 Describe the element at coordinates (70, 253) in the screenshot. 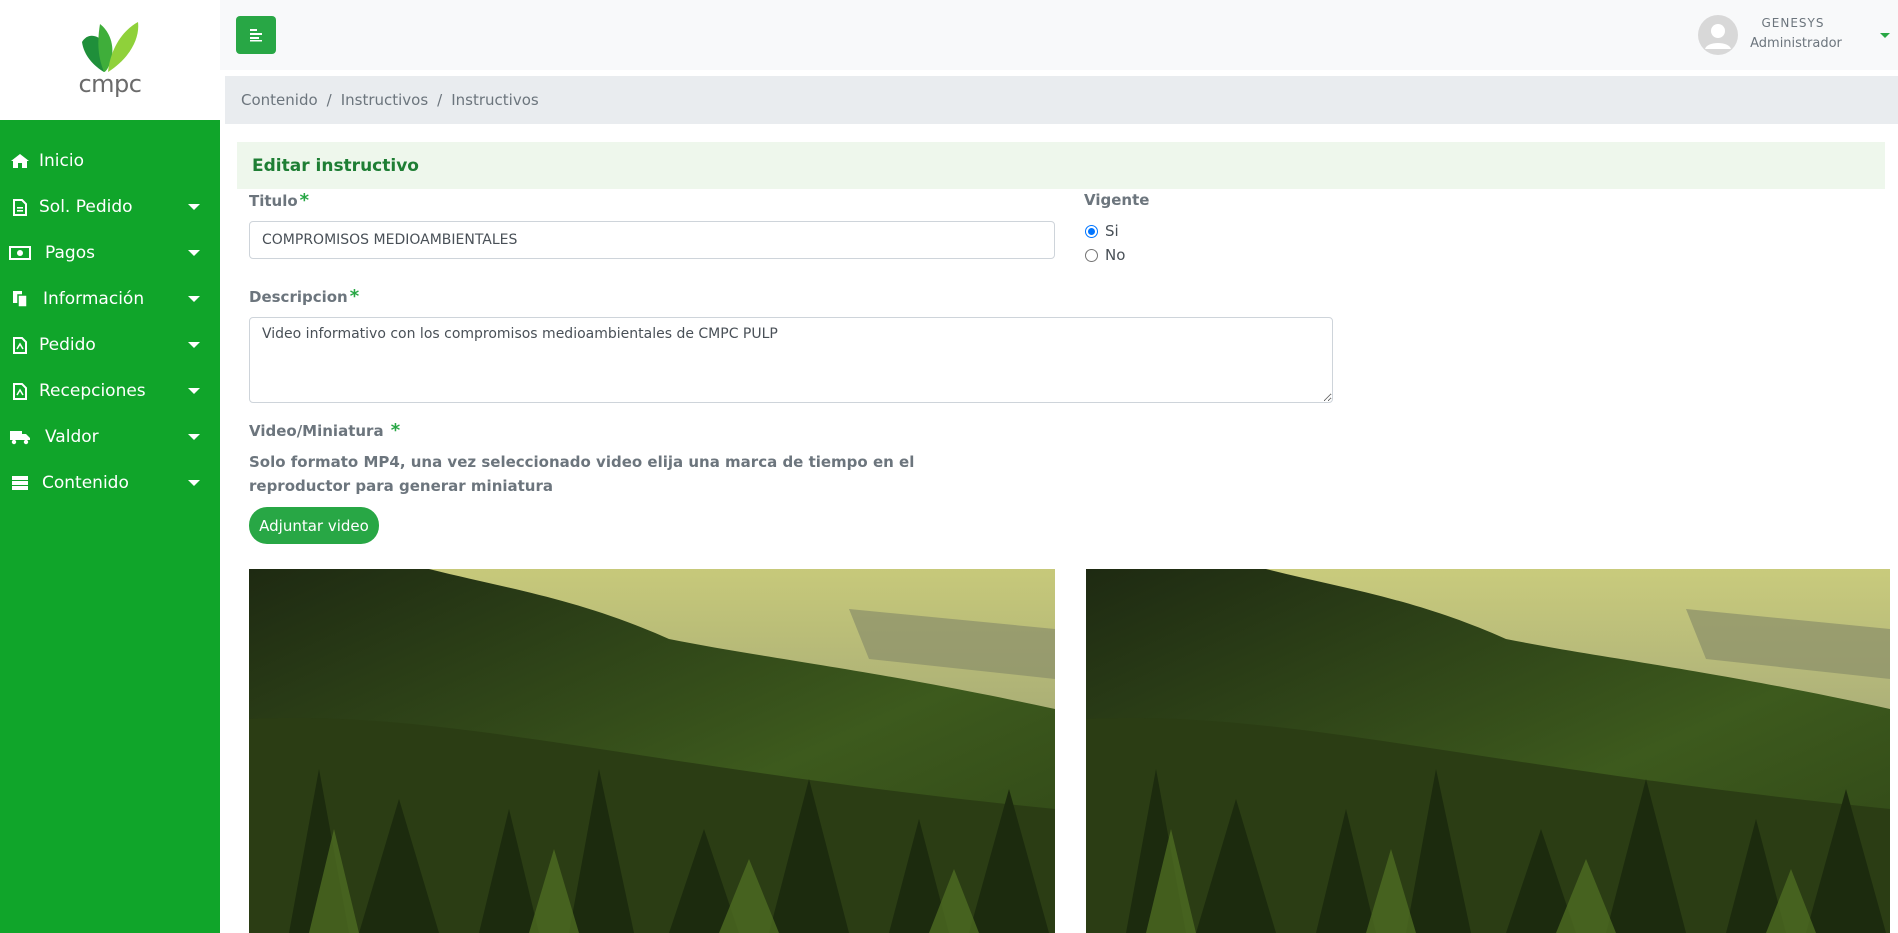

I see `sidebar-item-label: Pagos` at that location.